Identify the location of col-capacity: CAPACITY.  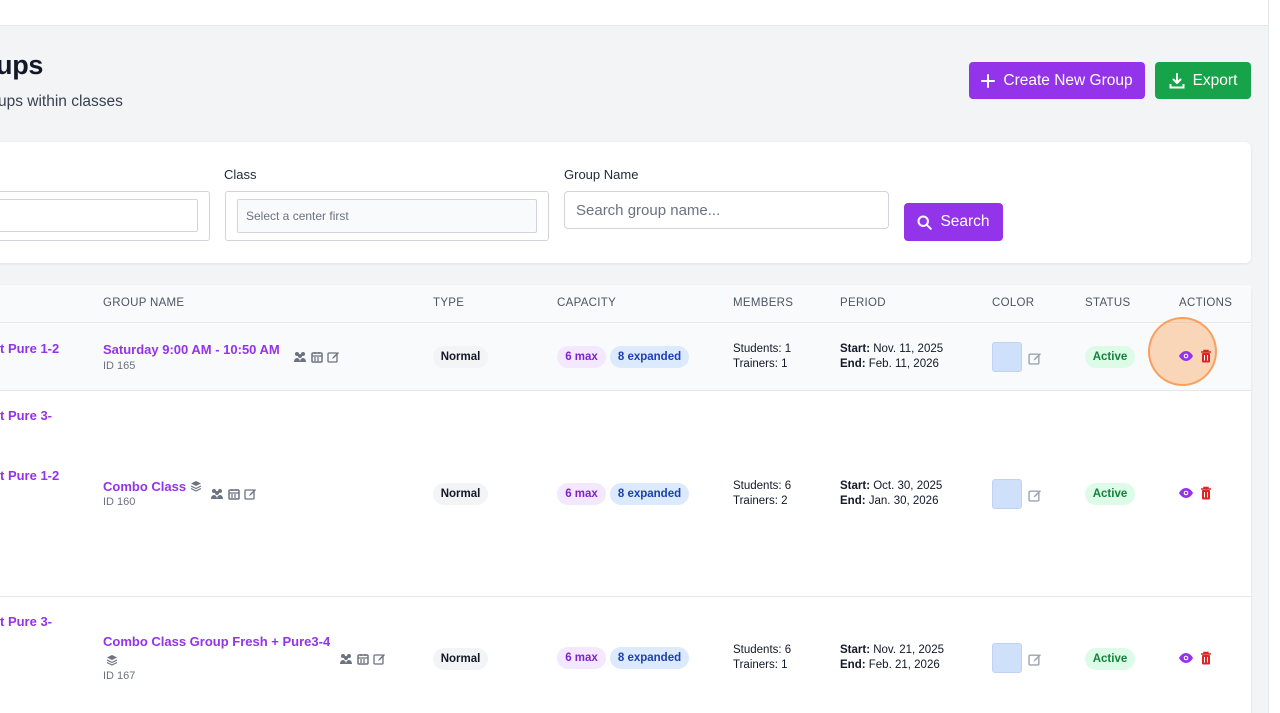
(586, 303).